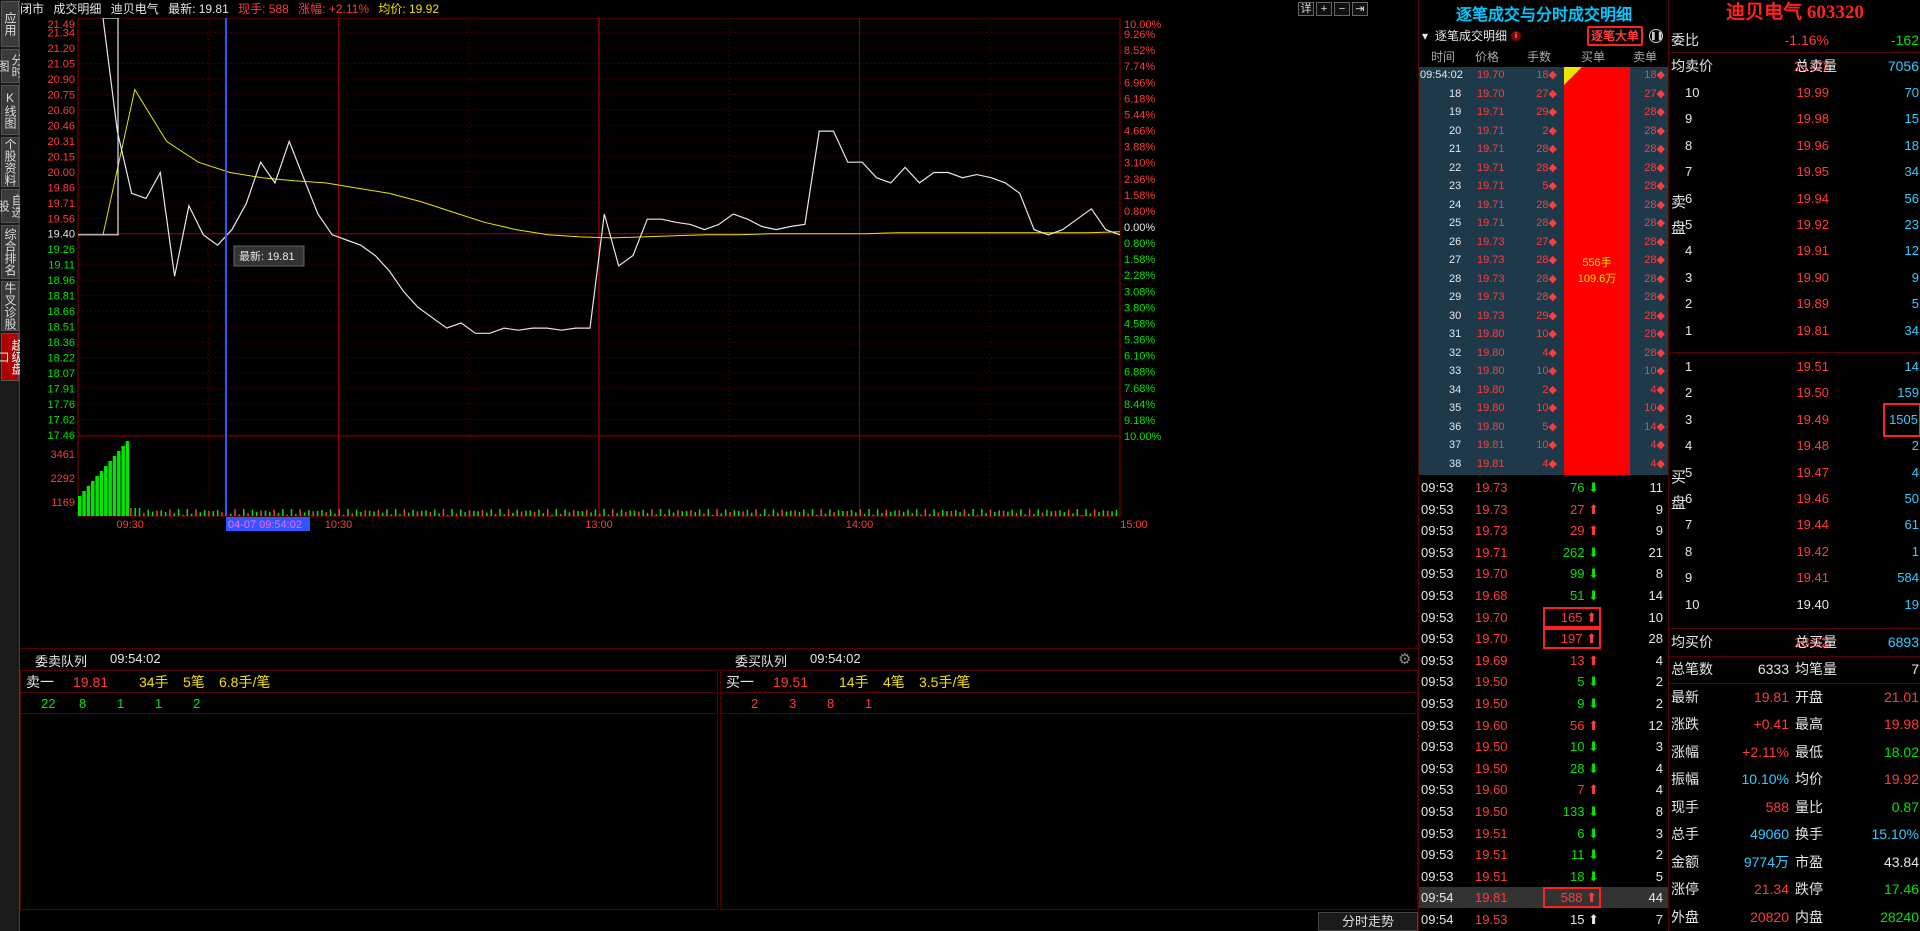 The width and height of the screenshot is (1920, 931). I want to click on ask-volume: 12, so click(1911, 251).